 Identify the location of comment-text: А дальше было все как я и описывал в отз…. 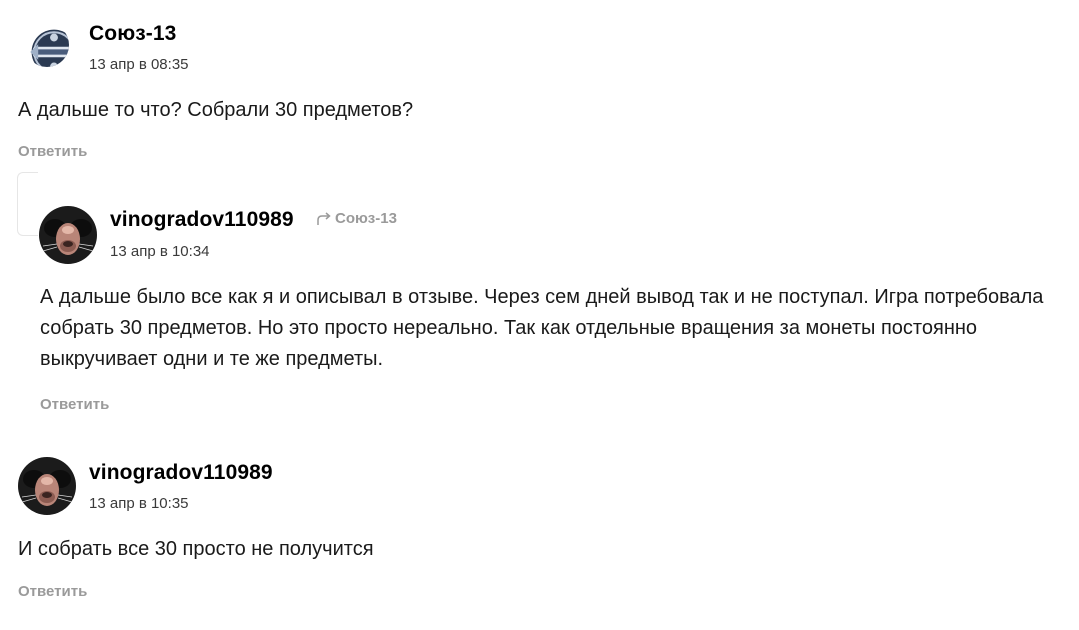
(542, 328).